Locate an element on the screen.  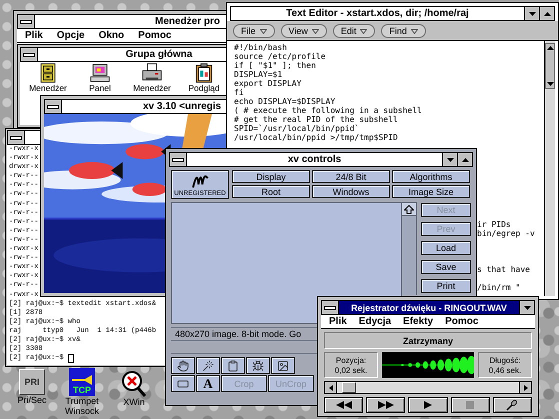
icon-text: PRI is located at coordinates (32, 382).